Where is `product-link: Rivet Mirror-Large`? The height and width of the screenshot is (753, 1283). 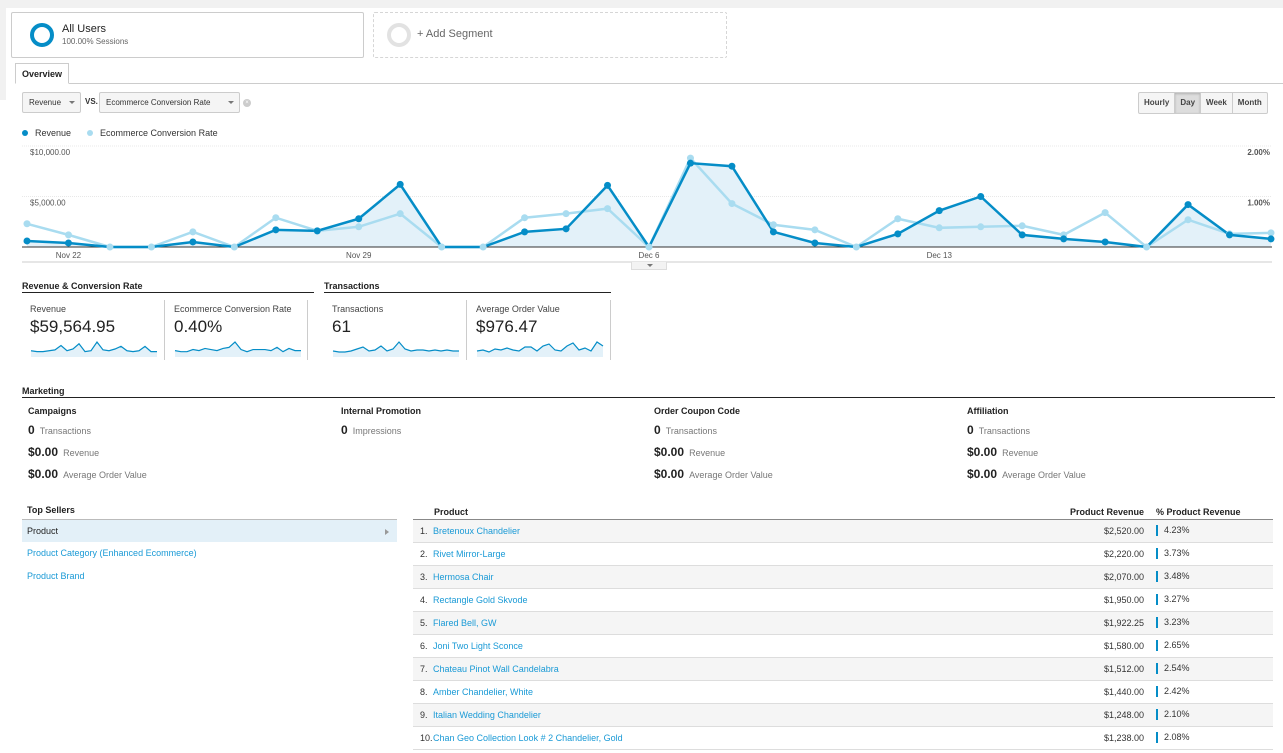 product-link: Rivet Mirror-Large is located at coordinates (749, 554).